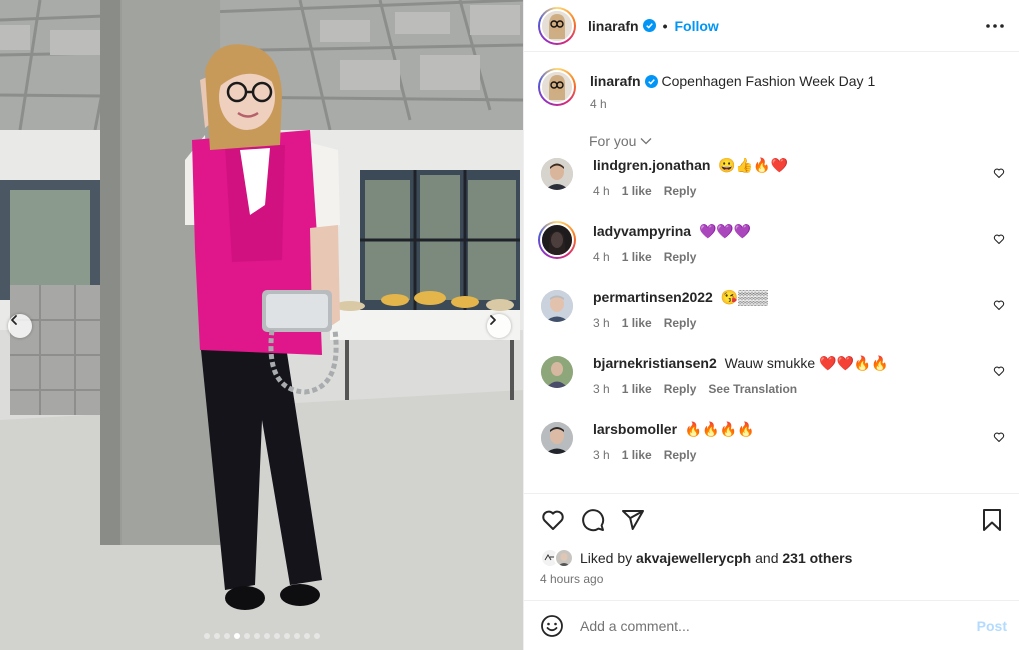  What do you see at coordinates (744, 297) in the screenshot?
I see `comment-text: 😘▒▒▒` at bounding box center [744, 297].